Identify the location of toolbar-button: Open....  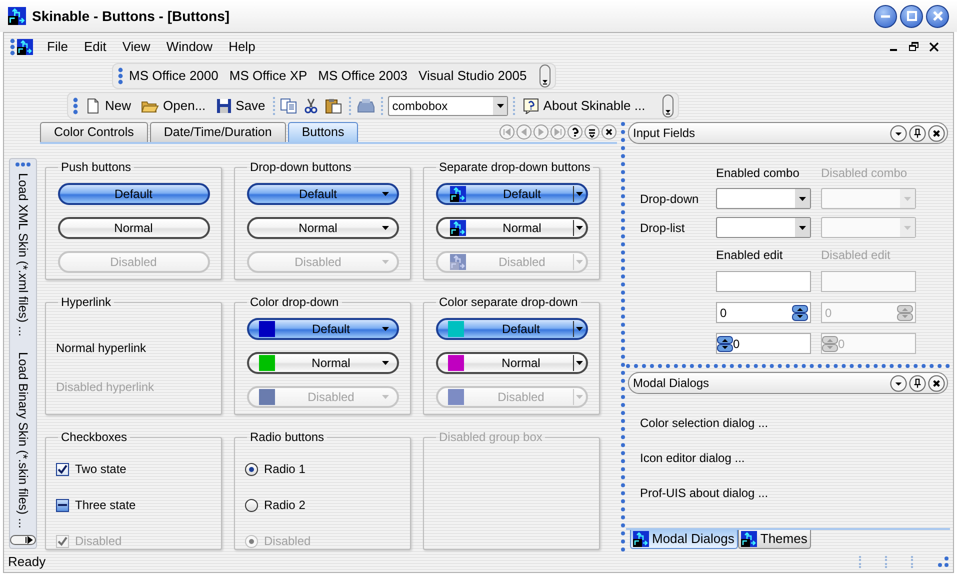
(173, 106).